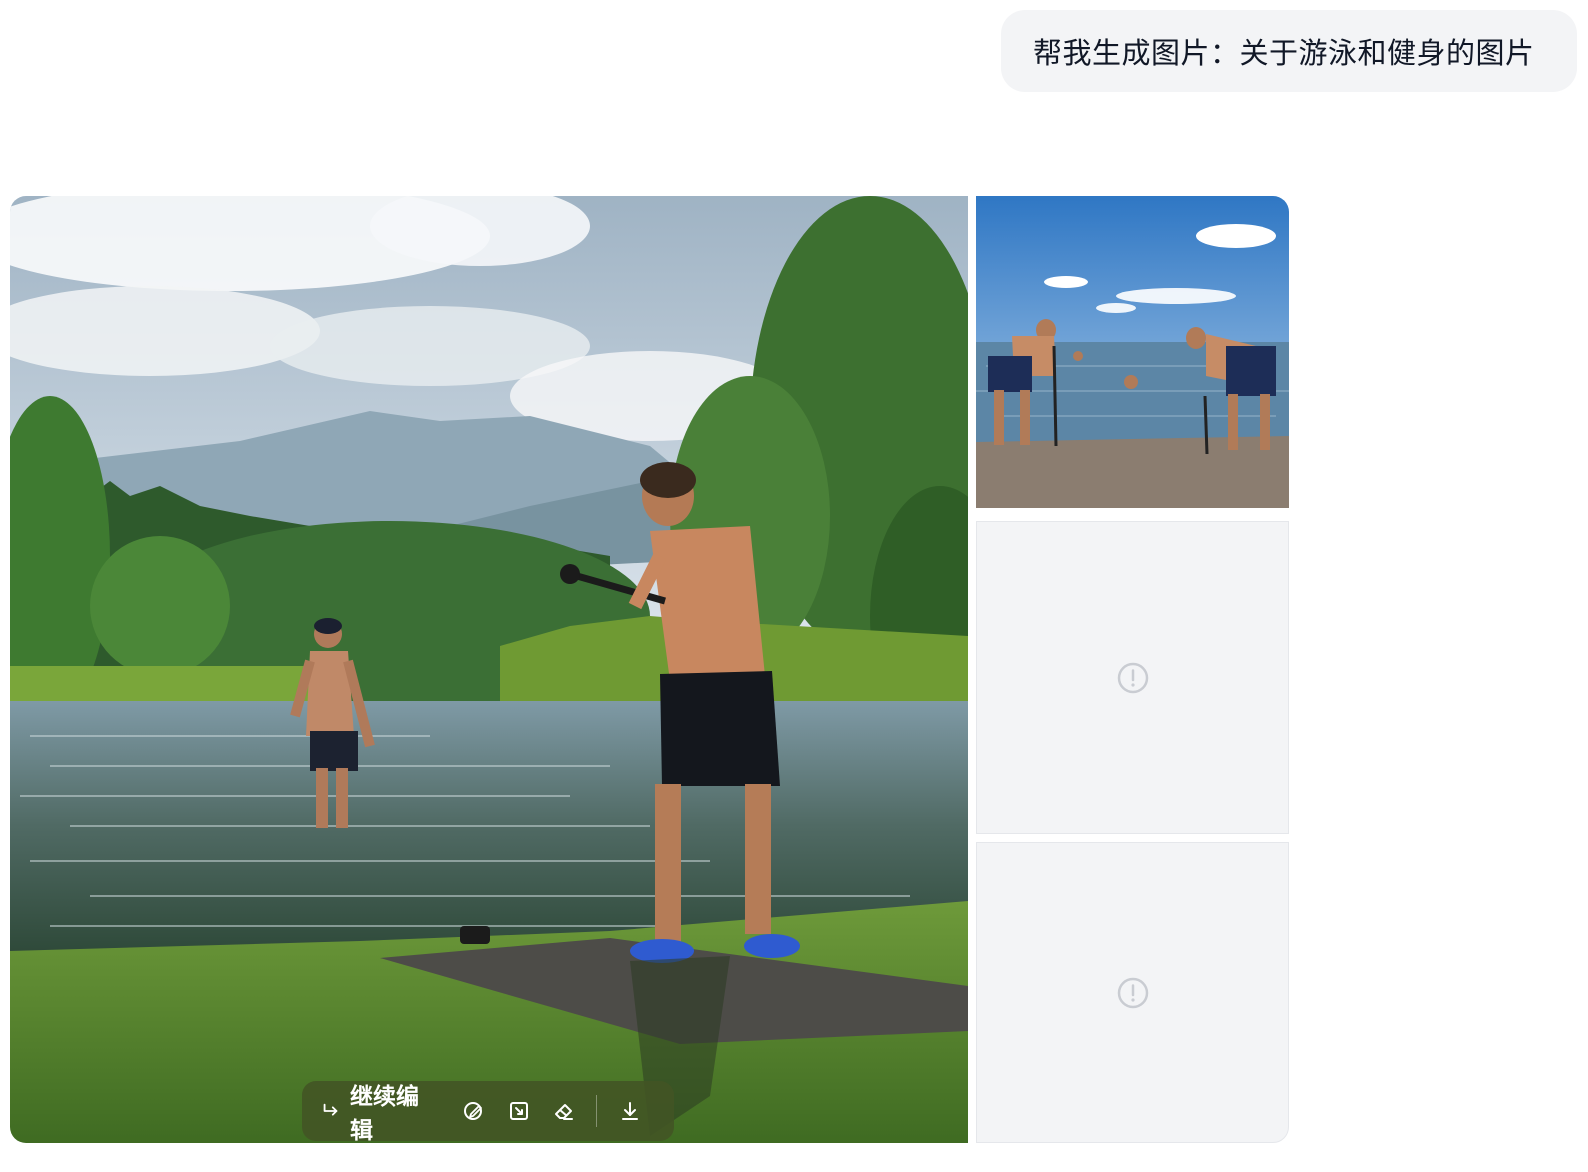 This screenshot has width=1588, height=1172. I want to click on download-icon, so click(629, 1111).